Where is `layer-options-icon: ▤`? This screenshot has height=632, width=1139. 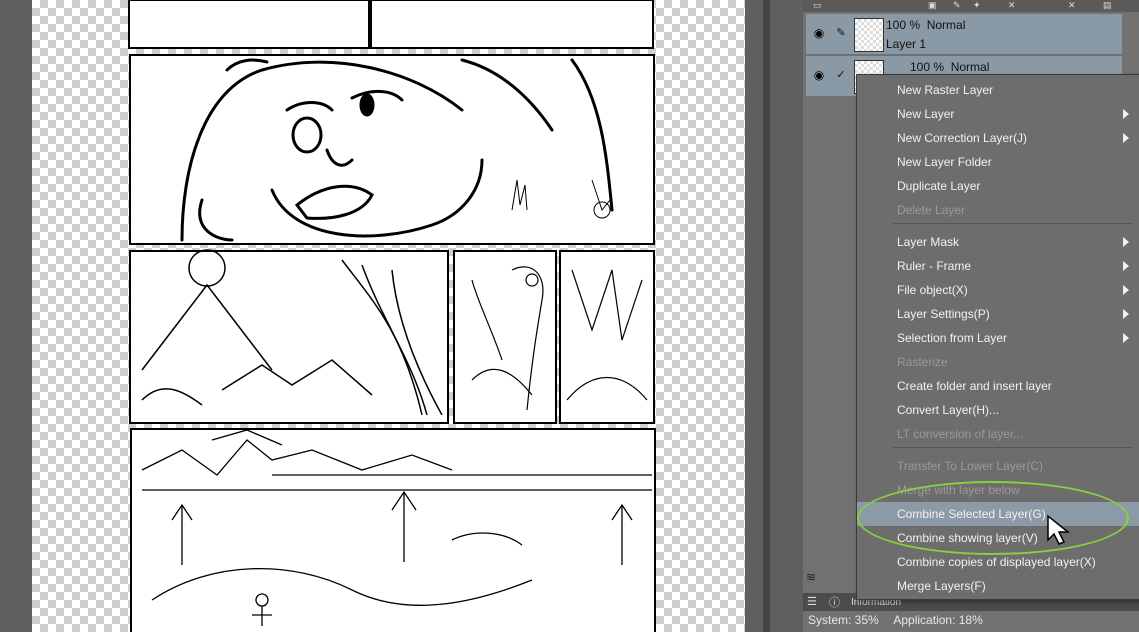 layer-options-icon: ▤ is located at coordinates (1107, 5).